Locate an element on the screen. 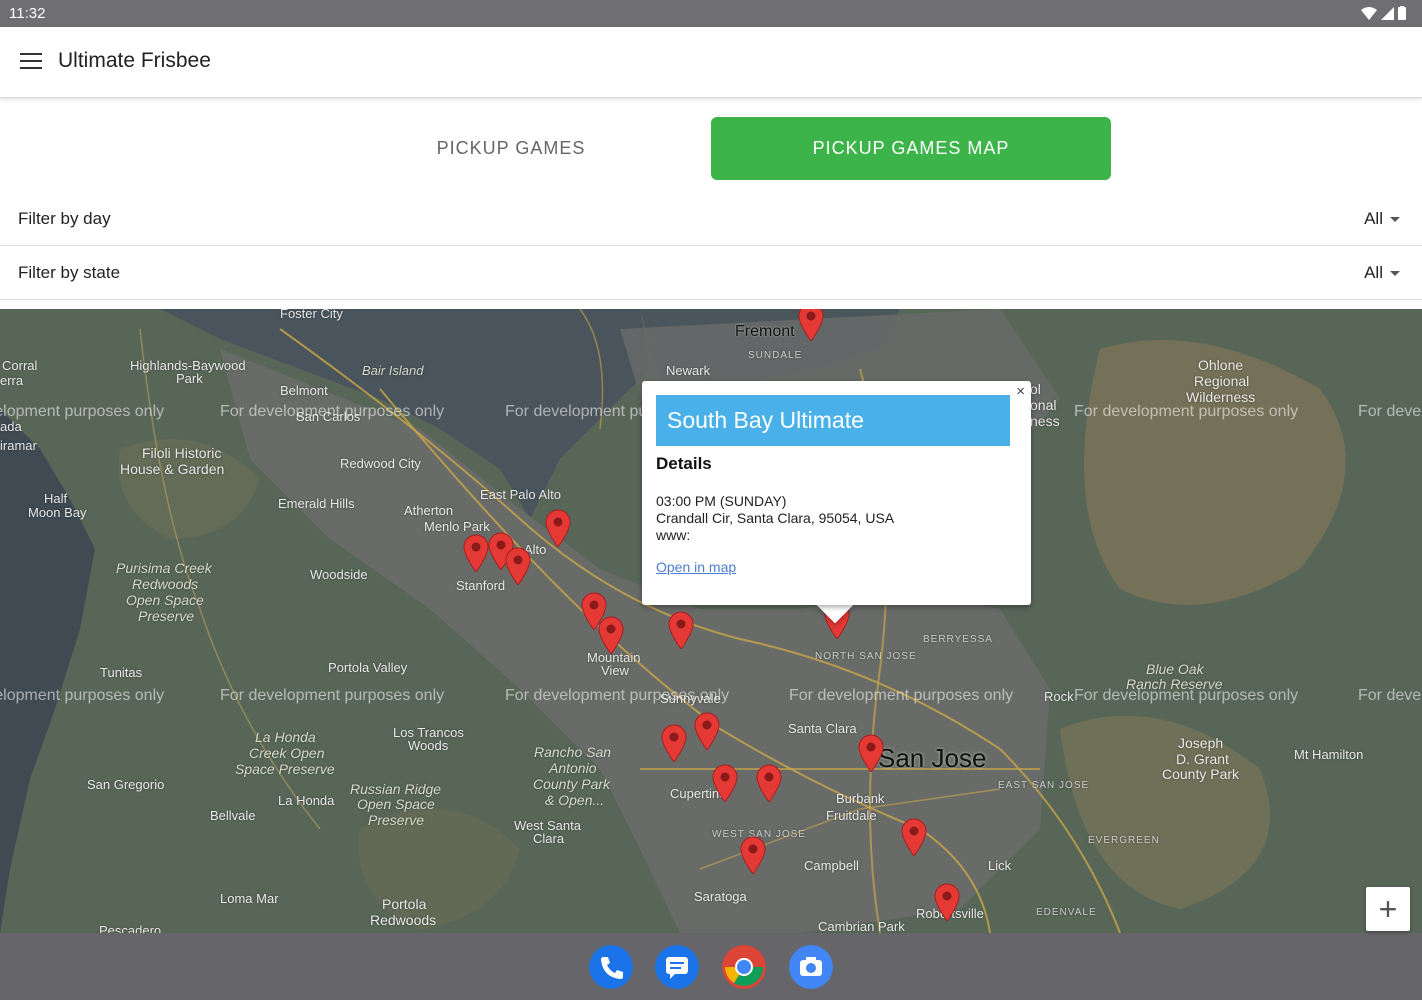 The image size is (1422, 1000). map-label-ohlone-1: Ohlone is located at coordinates (1221, 365).